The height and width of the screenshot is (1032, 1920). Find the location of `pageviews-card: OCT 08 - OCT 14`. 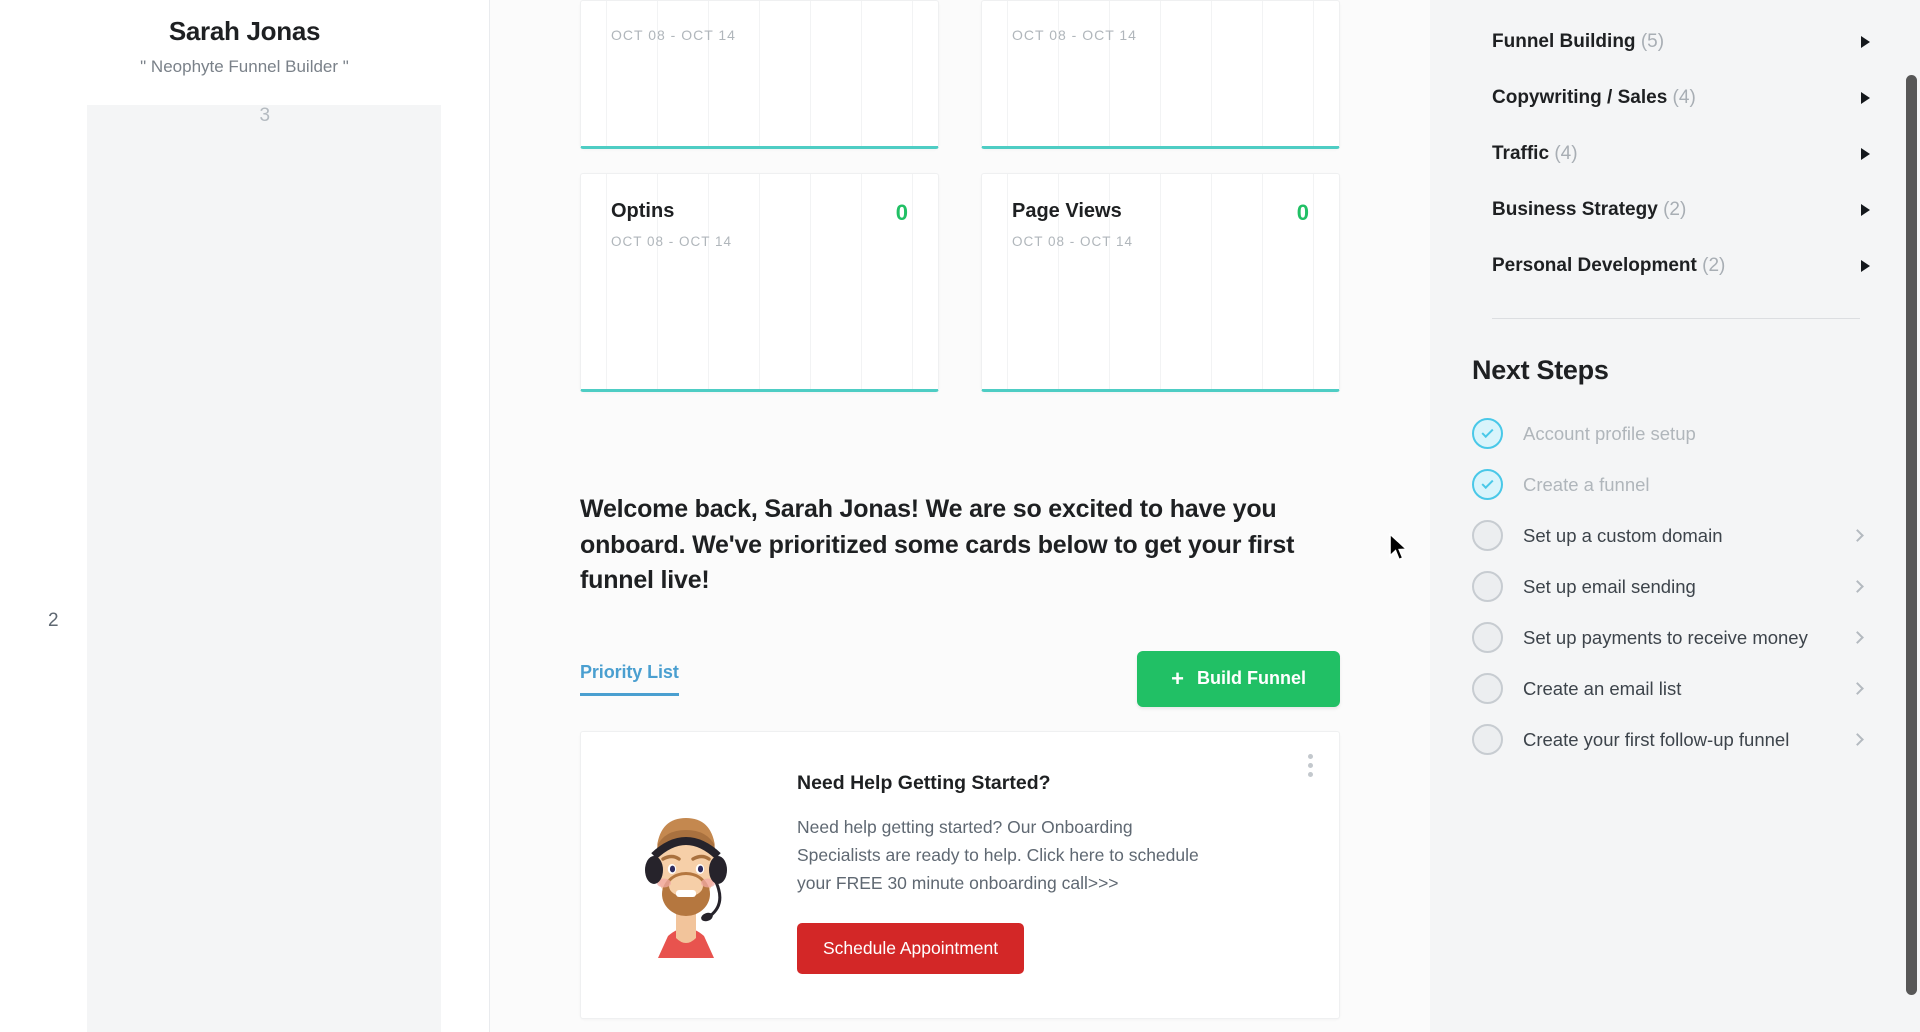

pageviews-card: OCT 08 - OCT 14 is located at coordinates (1160, 74).